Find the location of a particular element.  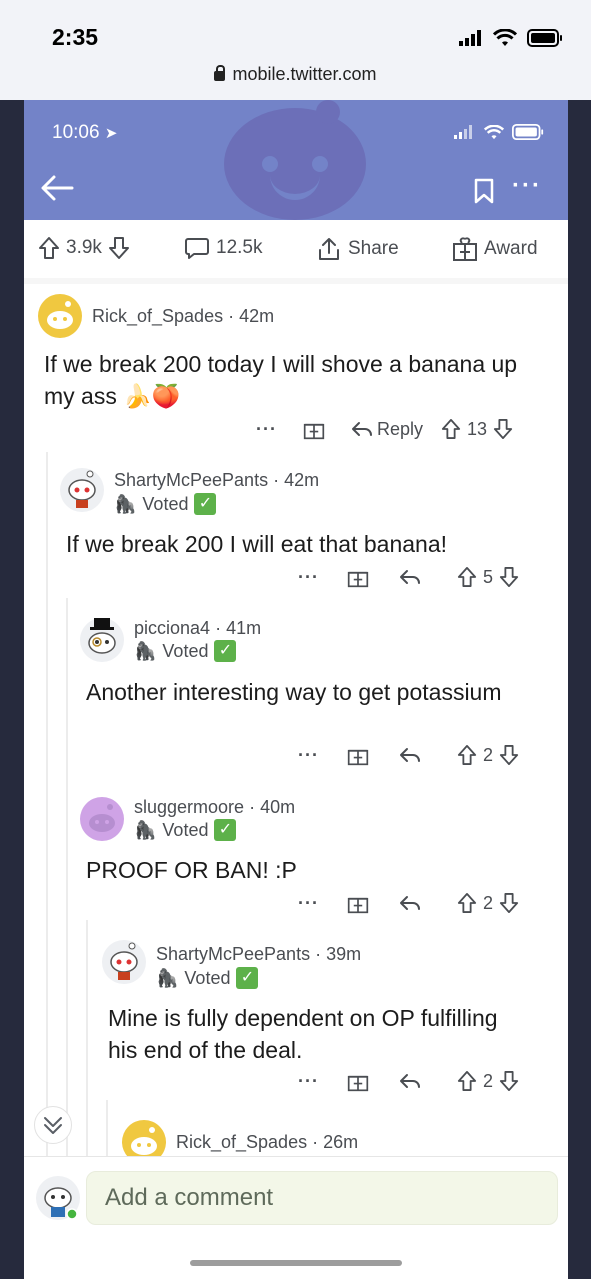

chevron-double-down-icon is located at coordinates (53, 1125).